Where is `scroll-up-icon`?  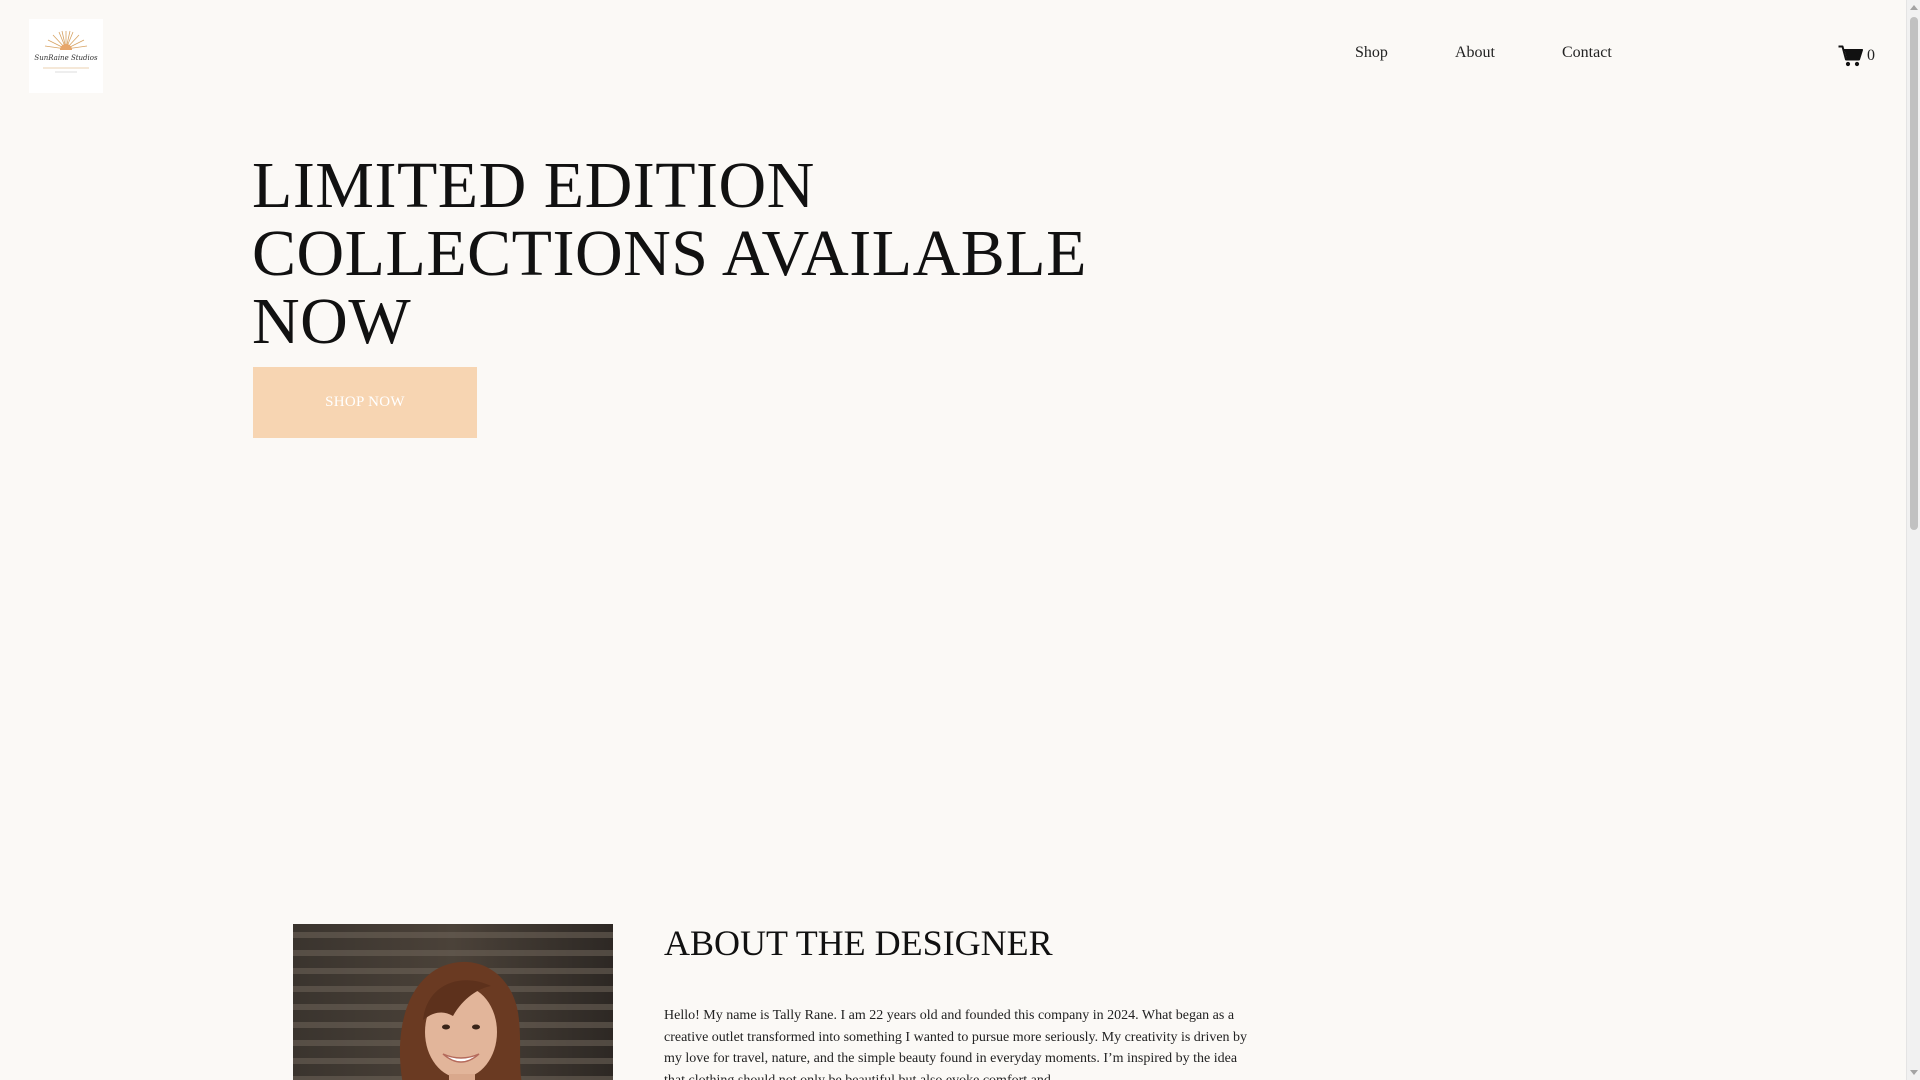 scroll-up-icon is located at coordinates (1914, 7).